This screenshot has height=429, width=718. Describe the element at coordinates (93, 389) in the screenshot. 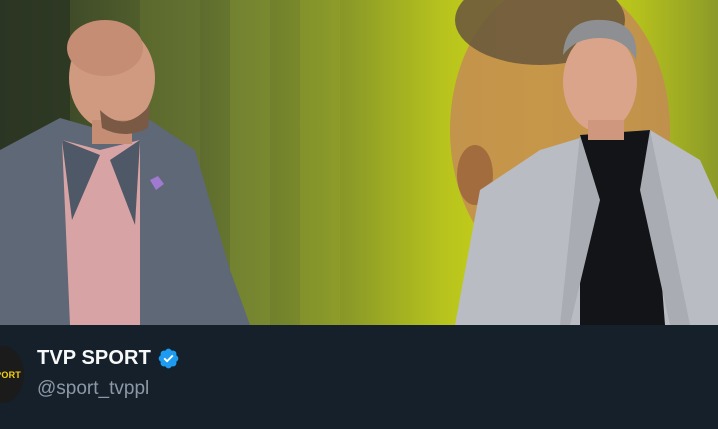

I see `user-handle: @sport_tvppl` at that location.